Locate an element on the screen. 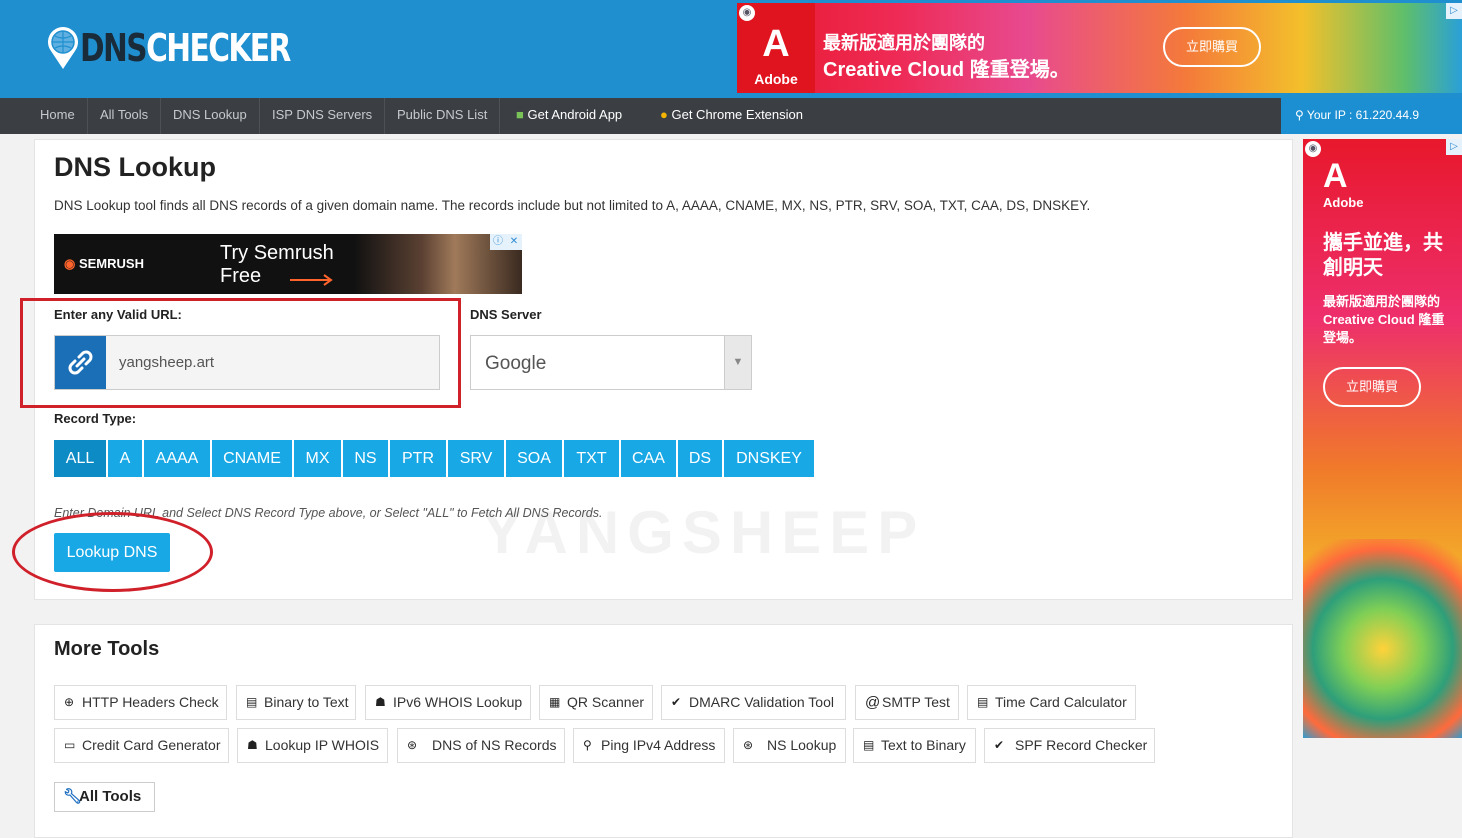  side-ad-buy-button: 立即購買 is located at coordinates (1372, 387).